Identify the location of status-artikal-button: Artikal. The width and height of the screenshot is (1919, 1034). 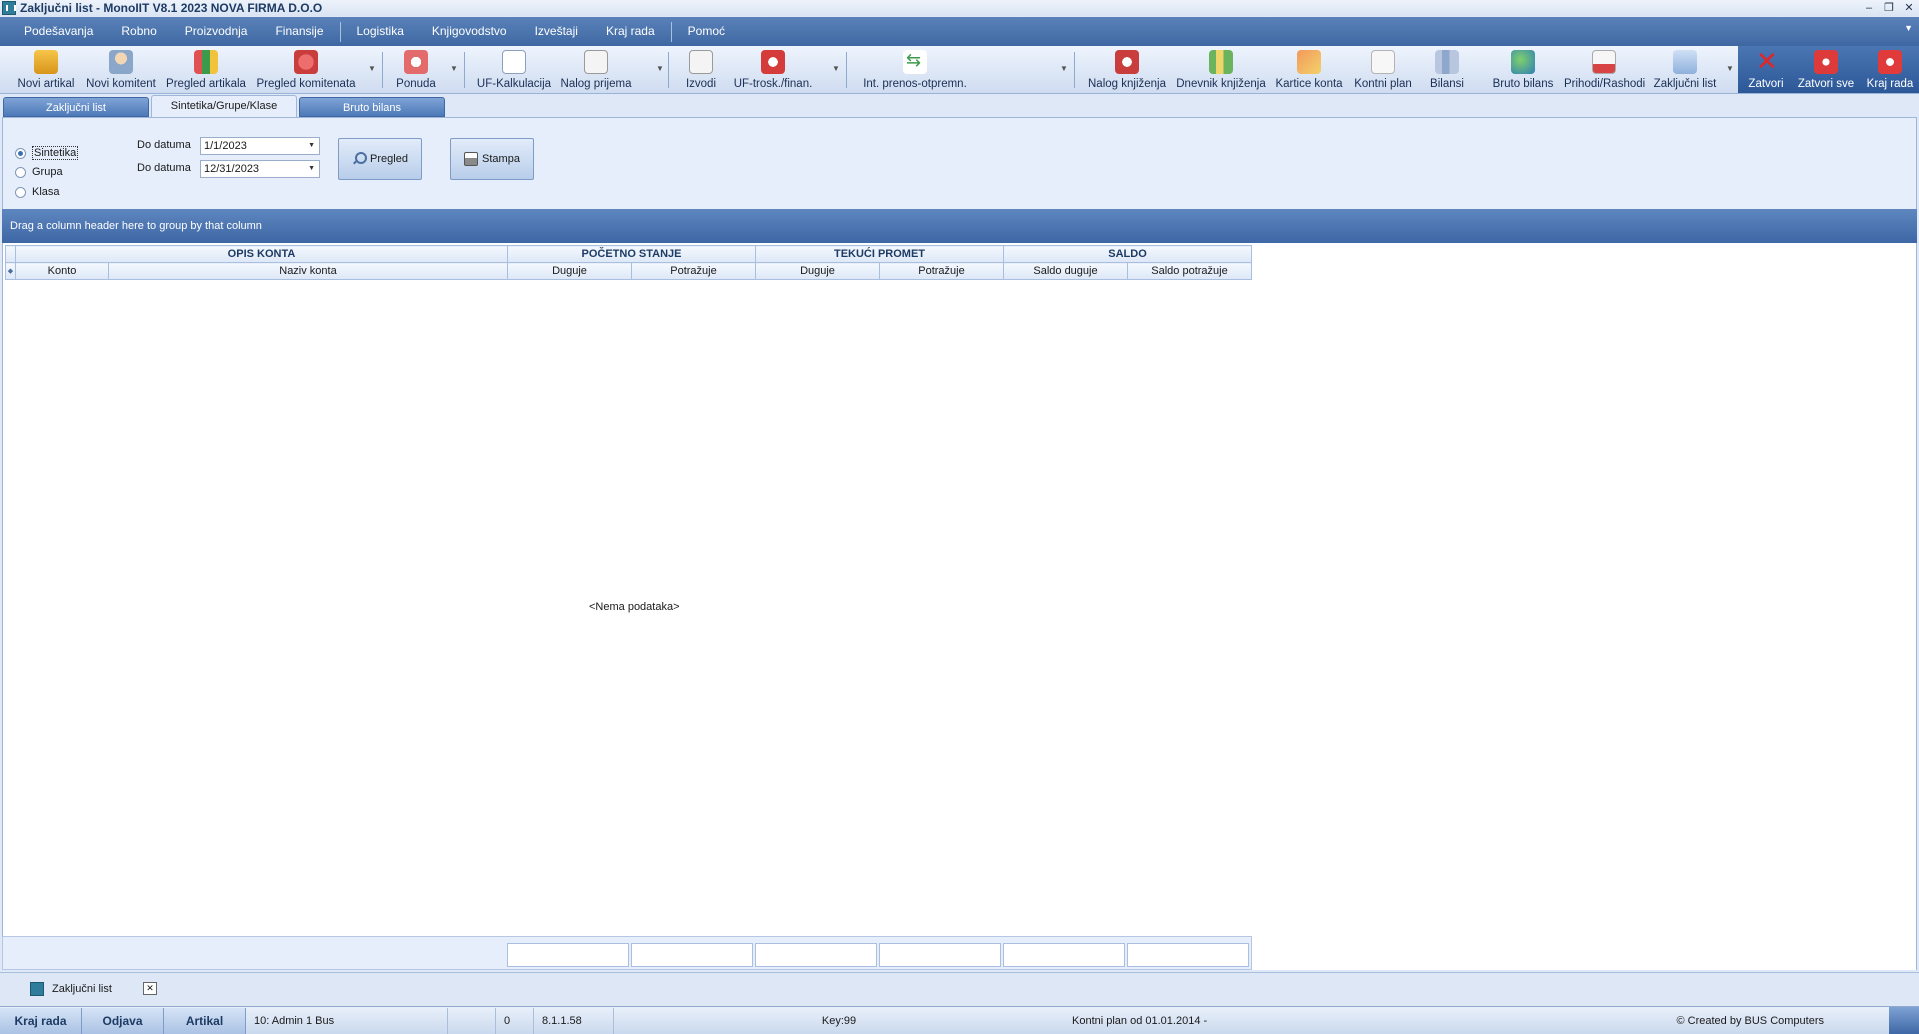
(205, 1020).